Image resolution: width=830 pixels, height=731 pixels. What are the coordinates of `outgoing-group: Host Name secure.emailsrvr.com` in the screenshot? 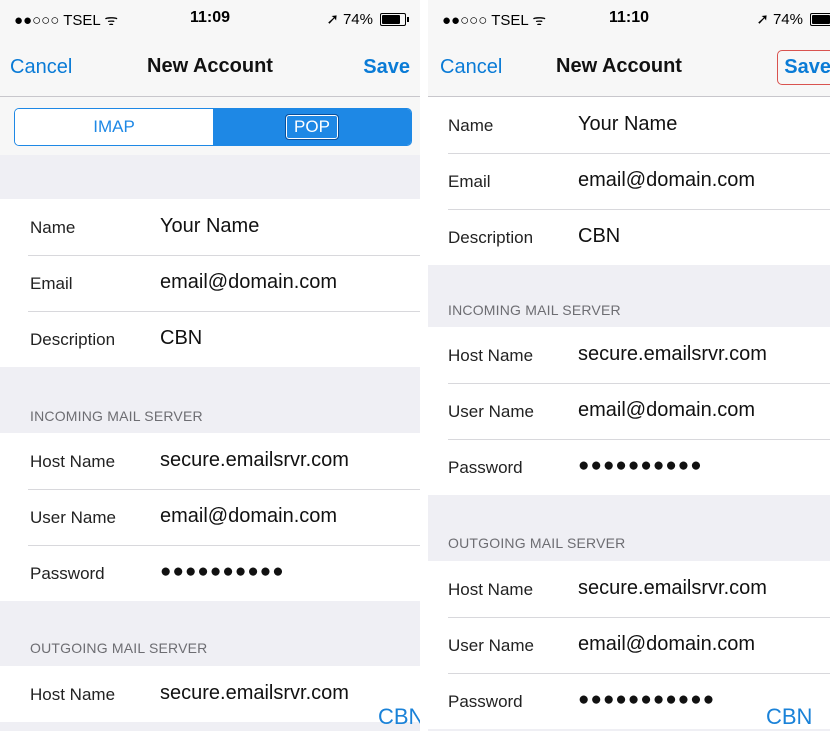 It's located at (210, 694).